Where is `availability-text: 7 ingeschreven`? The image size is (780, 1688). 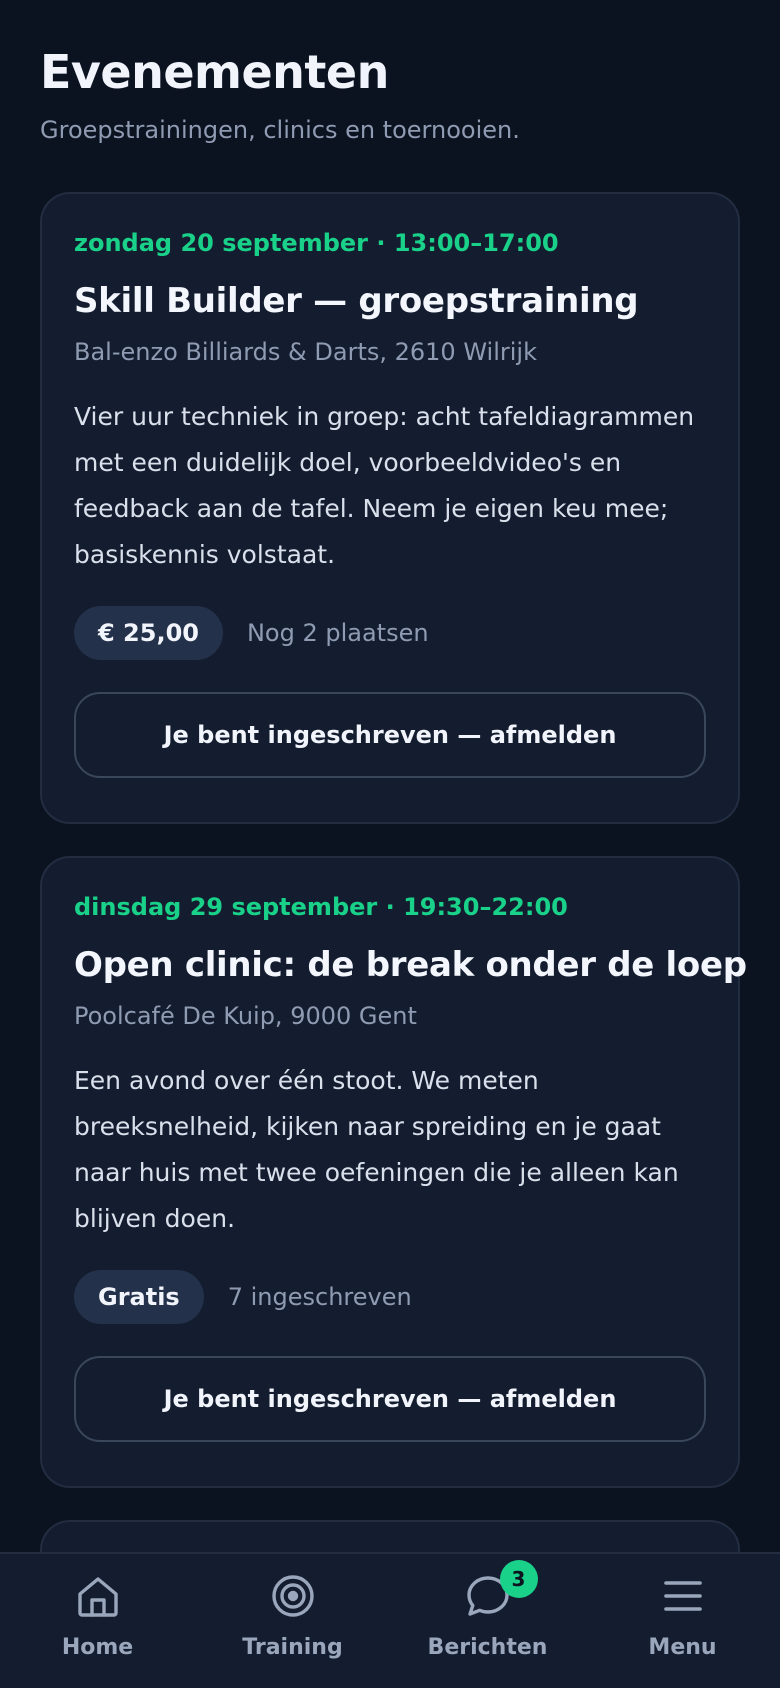
availability-text: 7 ingeschreven is located at coordinates (319, 1297).